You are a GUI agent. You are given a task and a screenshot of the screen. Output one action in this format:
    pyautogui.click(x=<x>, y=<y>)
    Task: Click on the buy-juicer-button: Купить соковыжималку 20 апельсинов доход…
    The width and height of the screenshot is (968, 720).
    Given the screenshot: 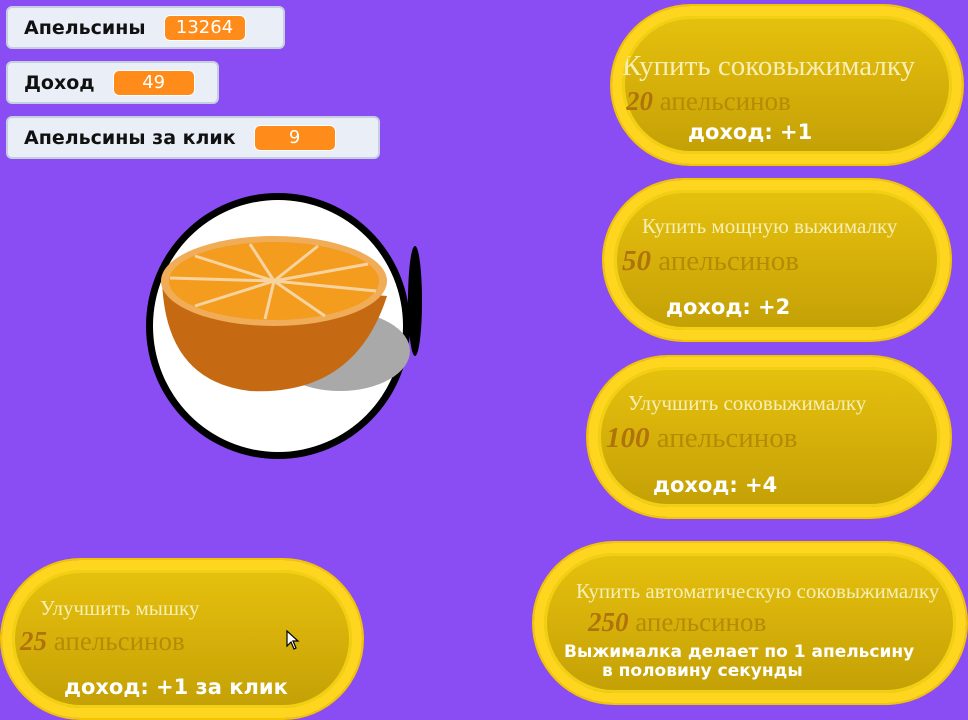 What is the action you would take?
    pyautogui.click(x=787, y=85)
    